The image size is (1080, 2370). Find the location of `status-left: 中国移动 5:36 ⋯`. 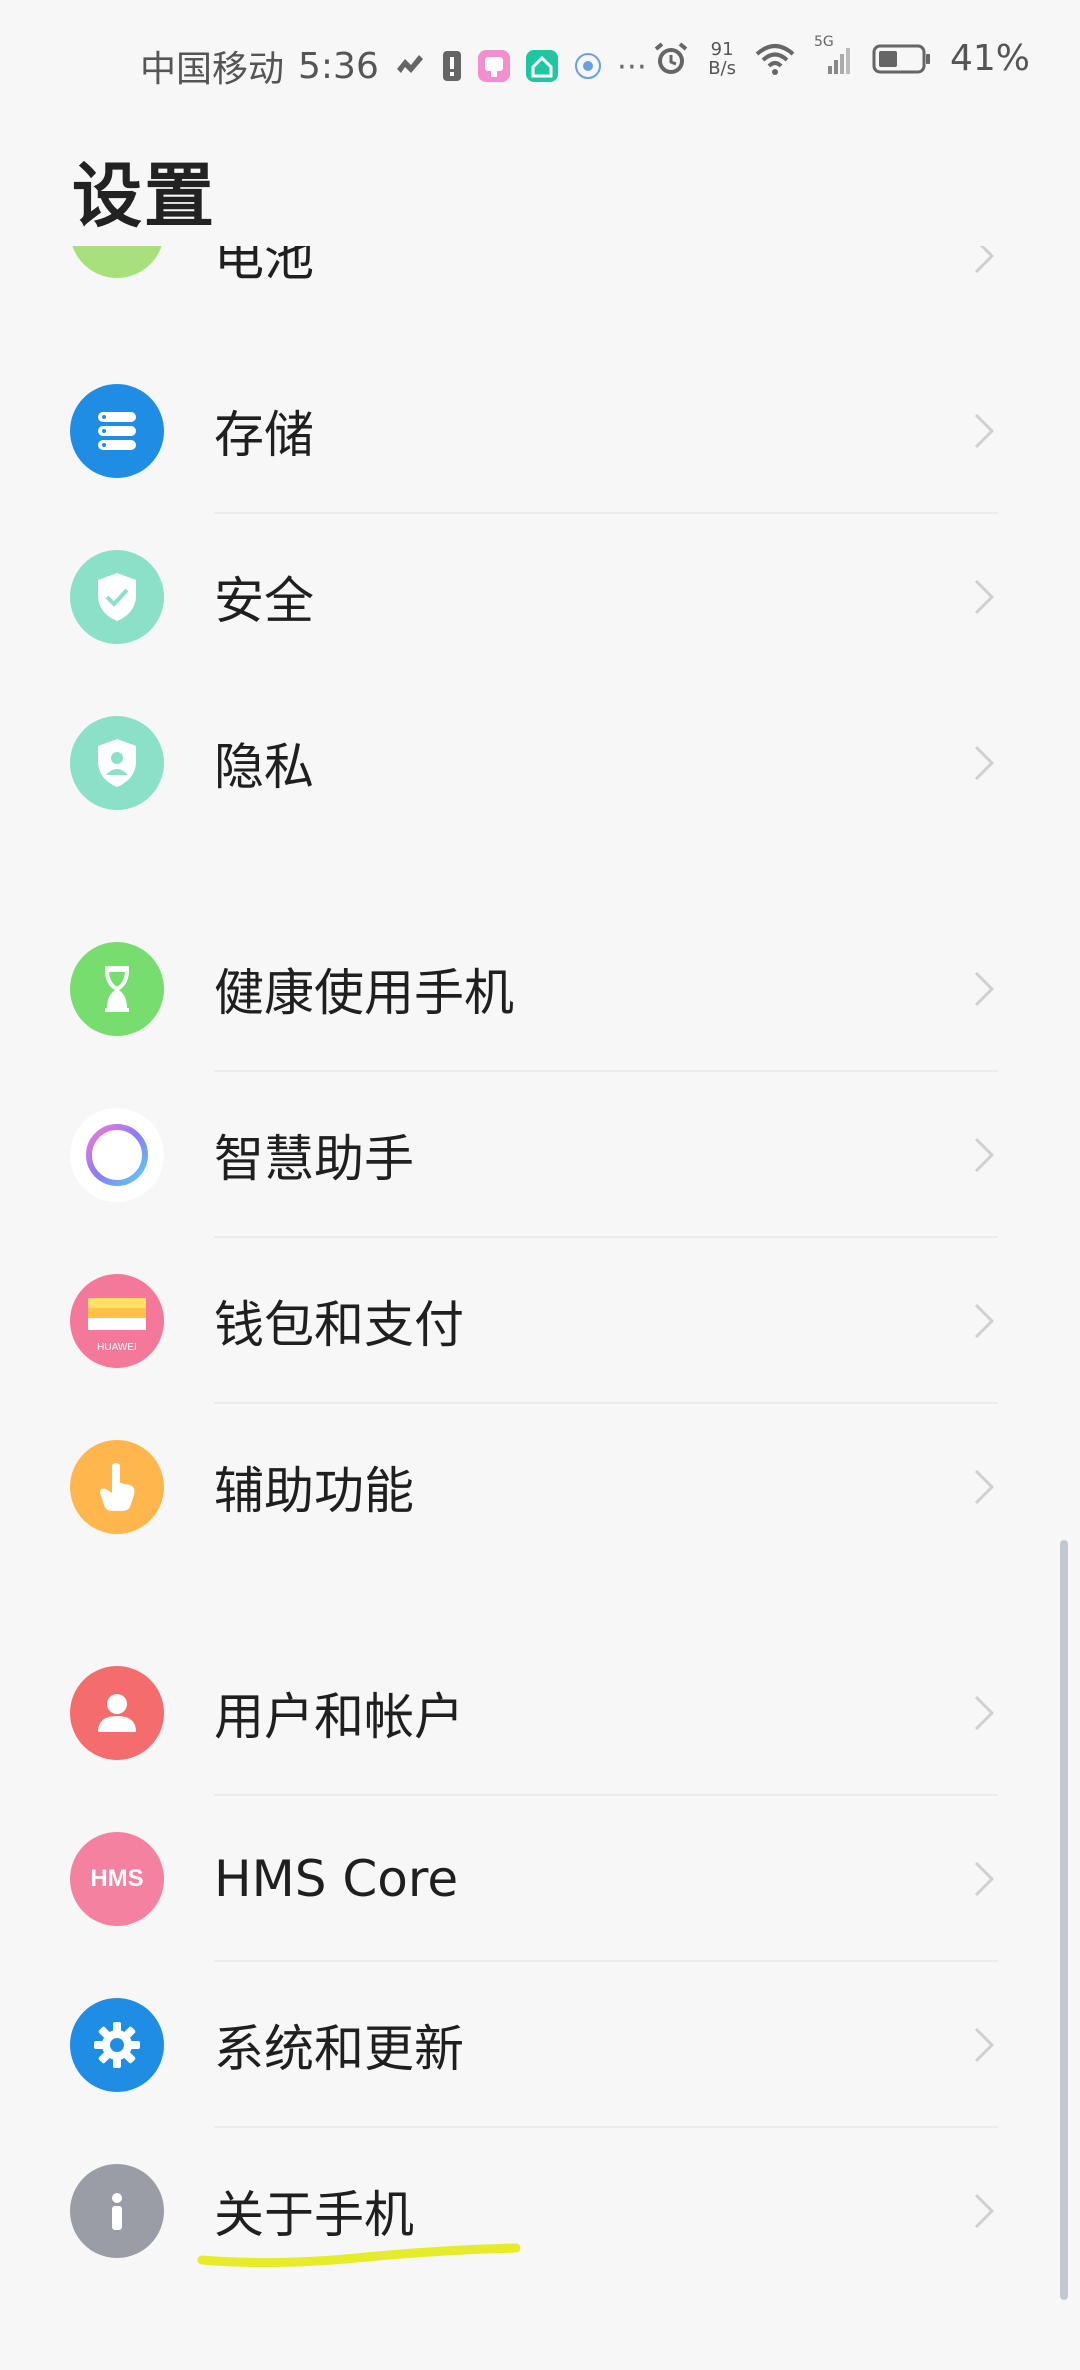

status-left: 中国移动 5:36 ⋯ is located at coordinates (393, 66).